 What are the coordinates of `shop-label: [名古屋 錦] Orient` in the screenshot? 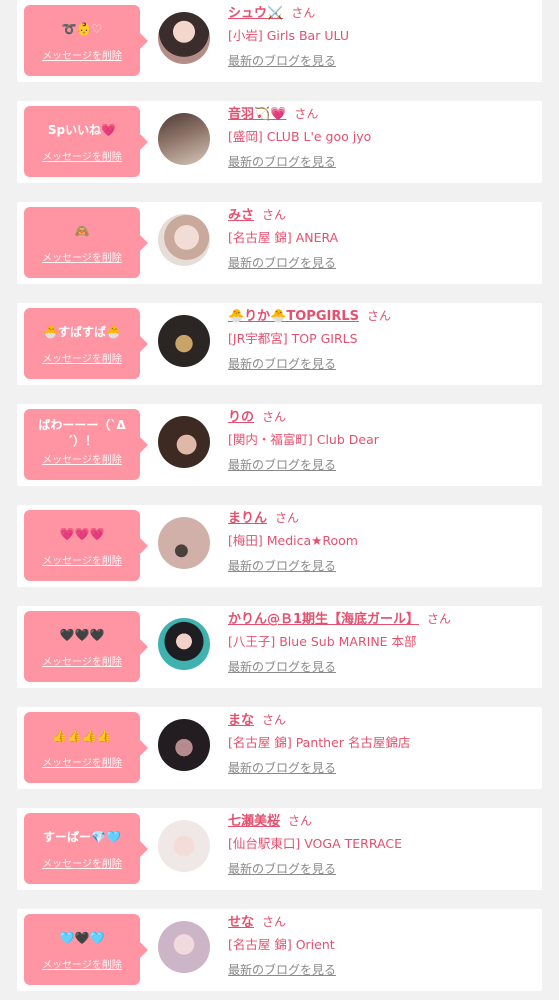 It's located at (281, 944).